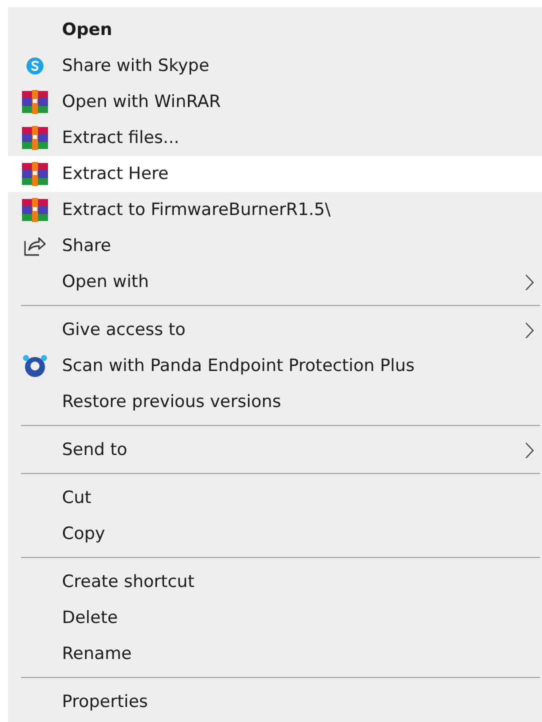 This screenshot has width=542, height=722. Describe the element at coordinates (35, 246) in the screenshot. I see `share-icon` at that location.